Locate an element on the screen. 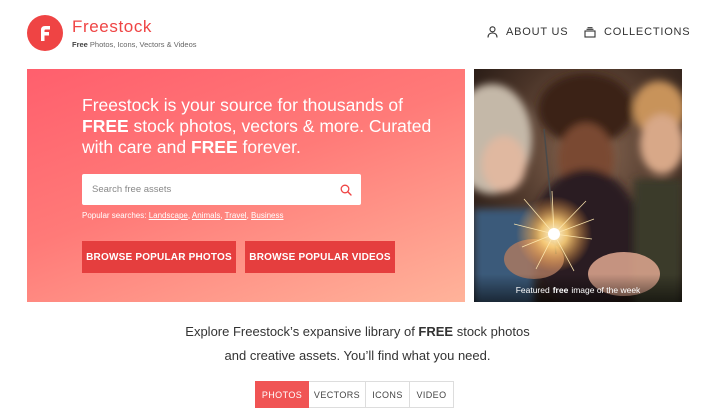 Image resolution: width=715 pixels, height=416 pixels. collections-icon is located at coordinates (590, 32).